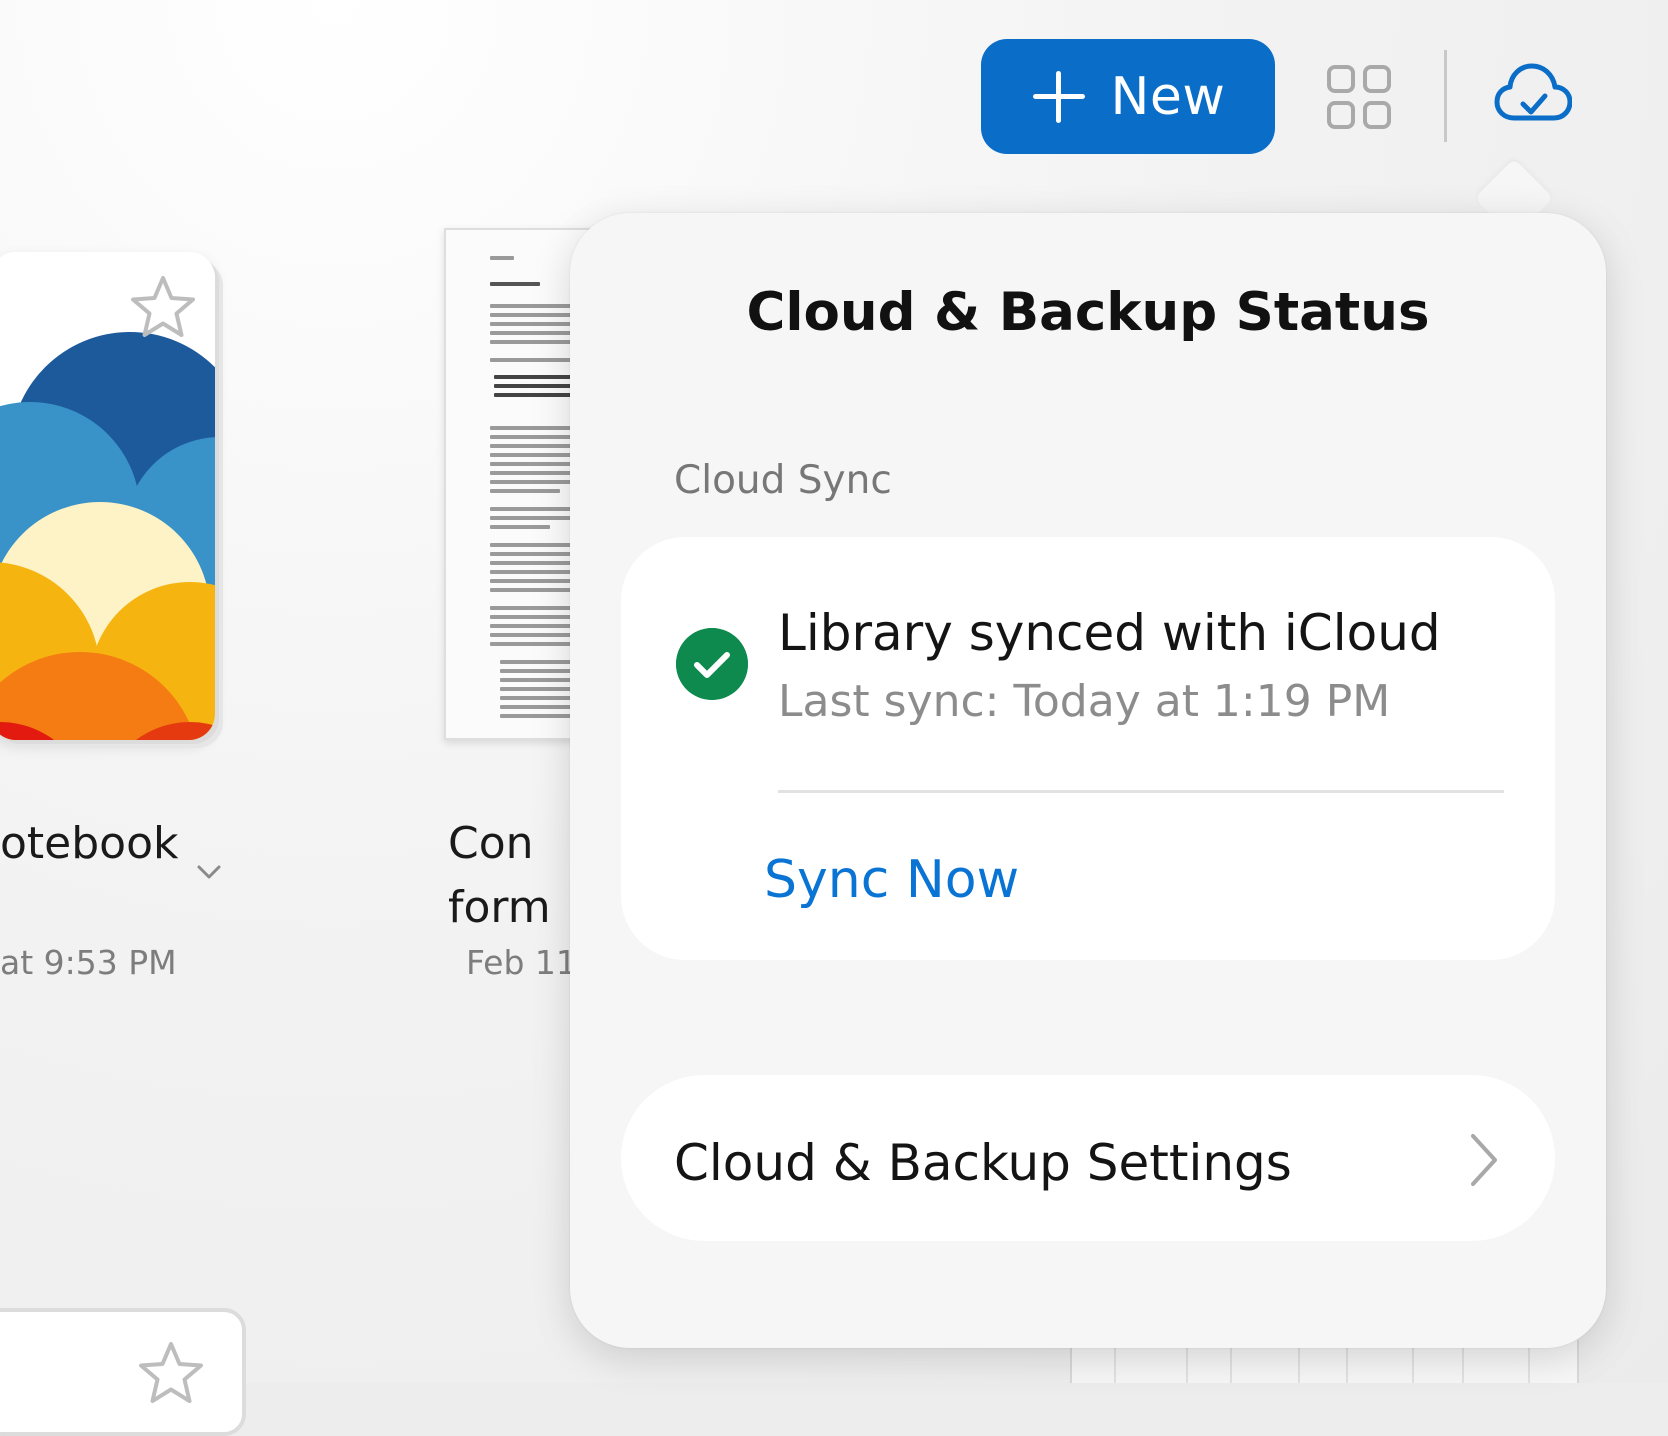 The width and height of the screenshot is (1668, 1436). I want to click on settings-row-label: Cloud & Backup Settings, so click(983, 1163).